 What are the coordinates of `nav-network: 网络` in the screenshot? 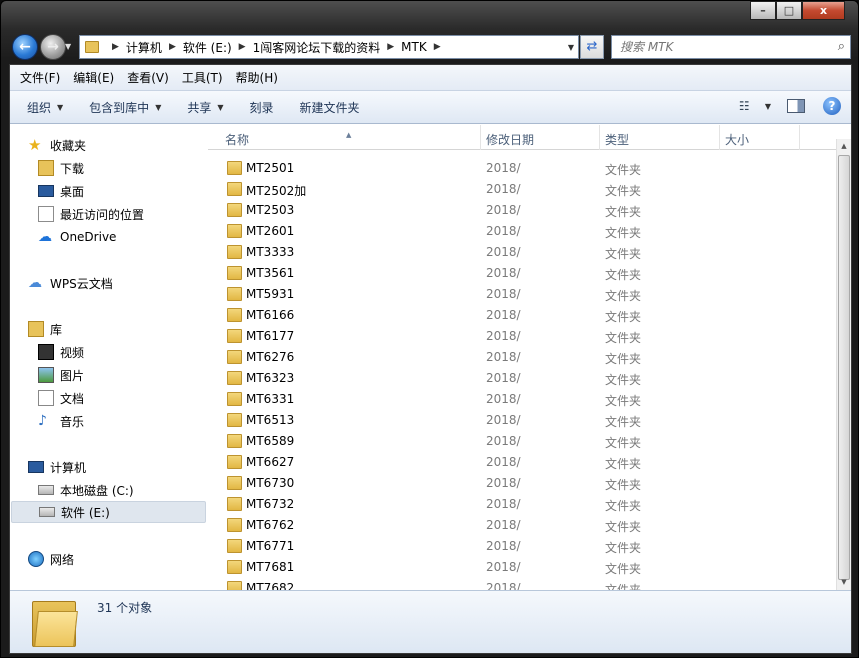 It's located at (51, 559).